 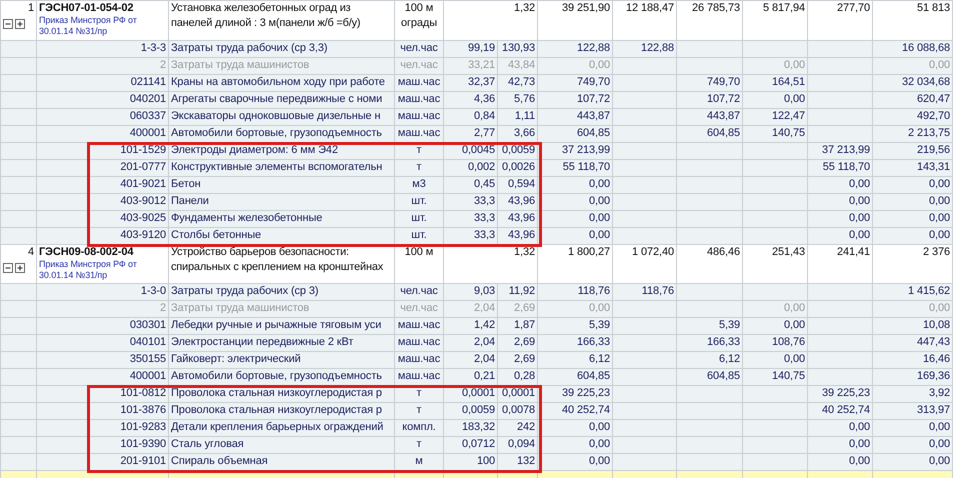 I want to click on table-cell: 241,41, so click(x=840, y=264).